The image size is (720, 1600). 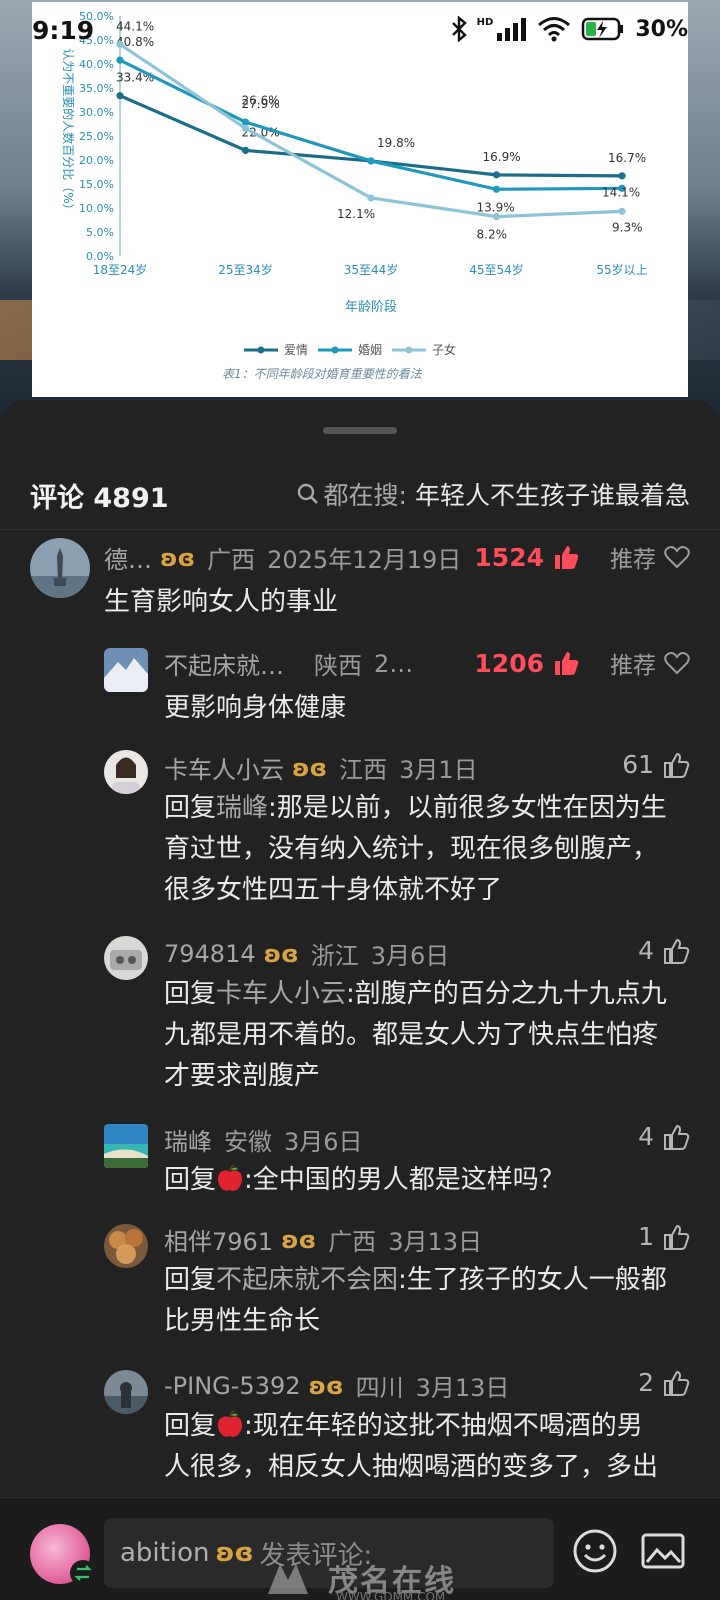 I want to click on data-label: 16.9%, so click(x=502, y=157).